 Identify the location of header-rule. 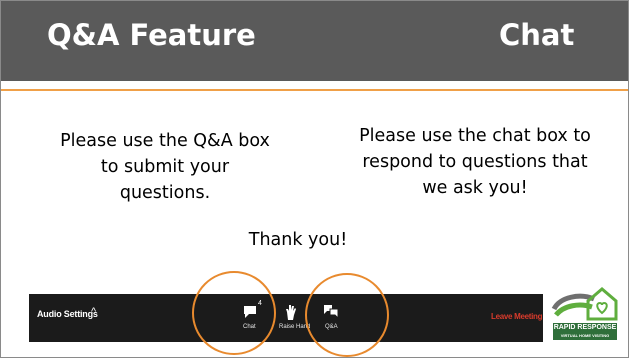
(314, 90).